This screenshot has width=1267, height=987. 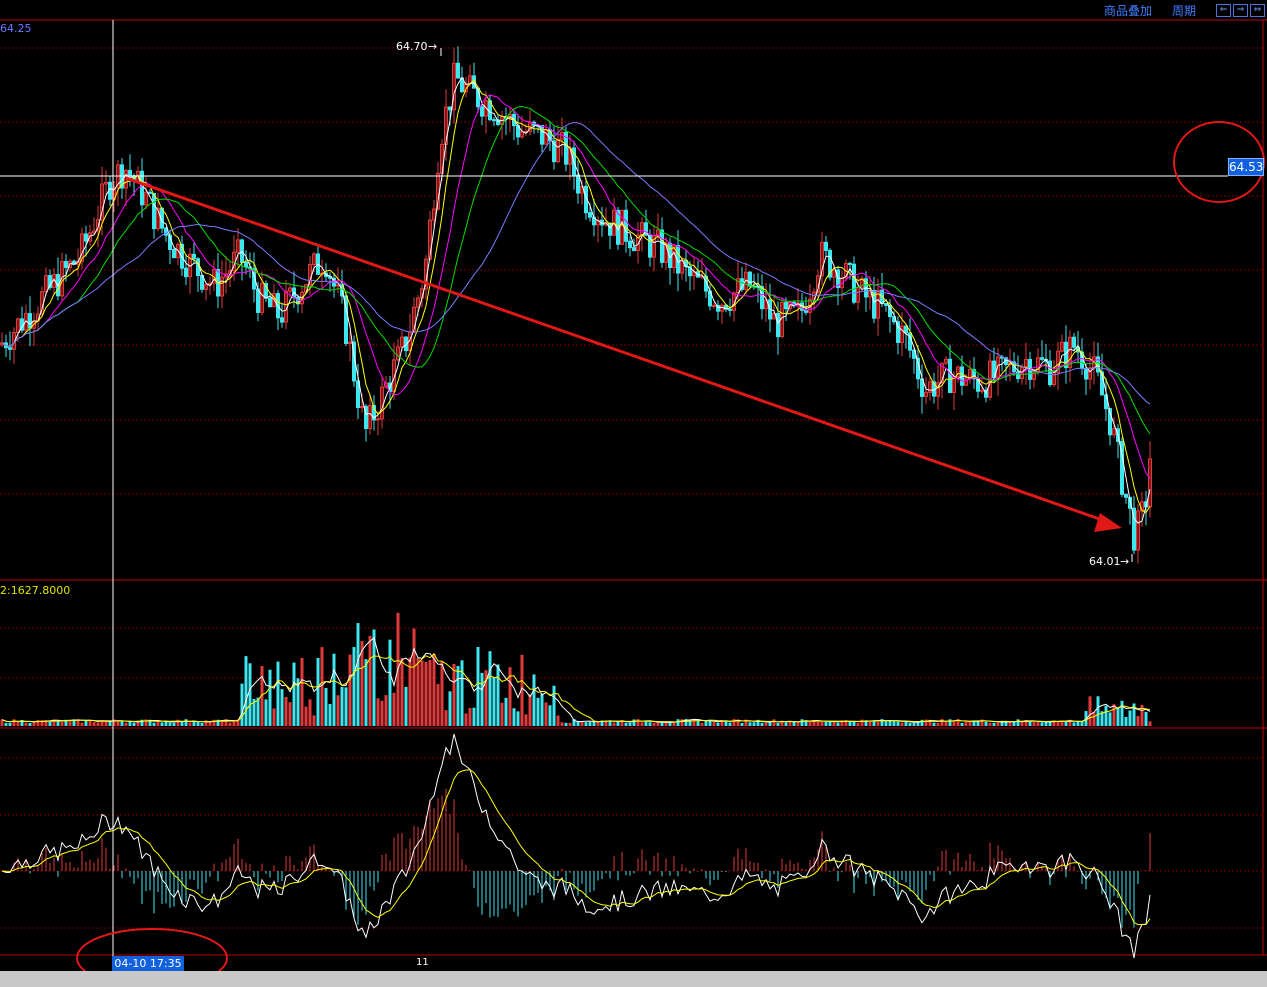 What do you see at coordinates (1223, 10) in the screenshot?
I see `nav-left-icon: ⇐` at bounding box center [1223, 10].